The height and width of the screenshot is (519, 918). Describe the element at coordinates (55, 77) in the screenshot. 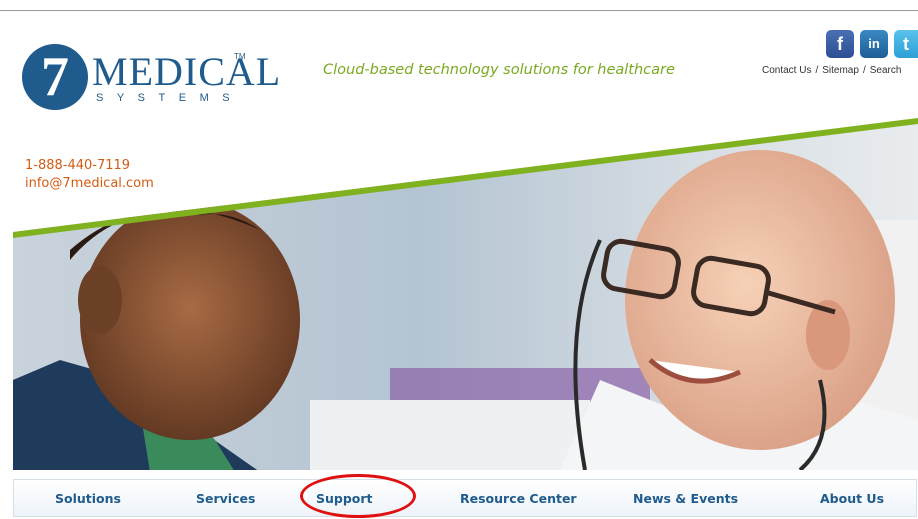

I see `logo-numeral: 7` at that location.